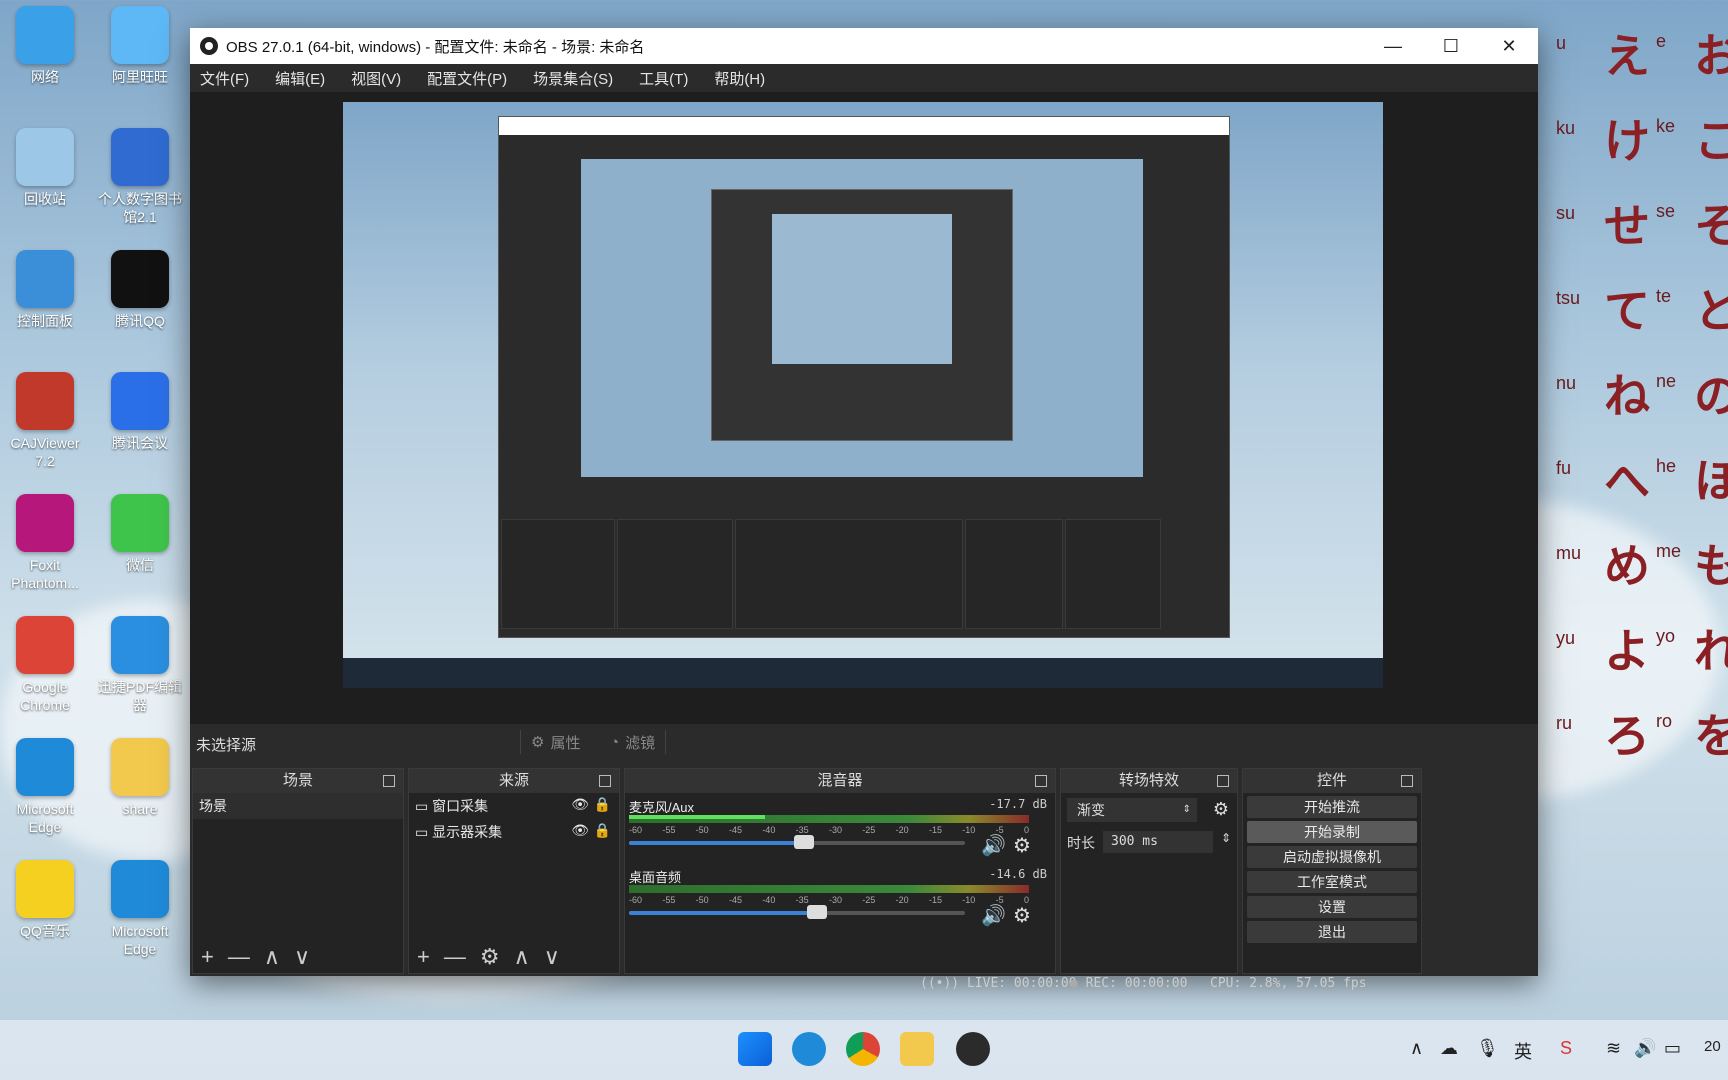  Describe the element at coordinates (140, 767) in the screenshot. I see `folder-icon` at that location.